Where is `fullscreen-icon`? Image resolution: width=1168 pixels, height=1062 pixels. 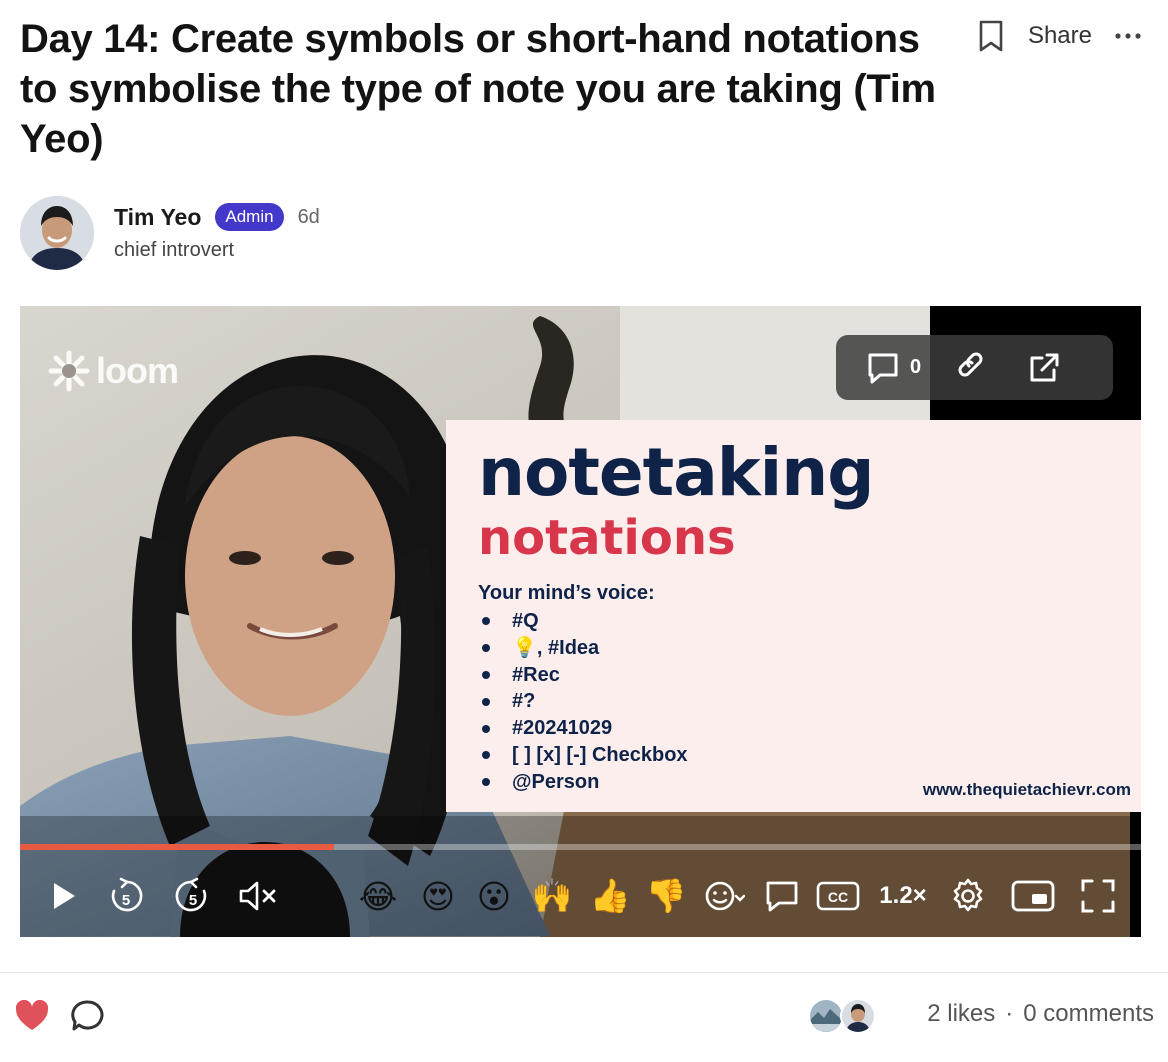
fullscreen-icon is located at coordinates (1098, 896).